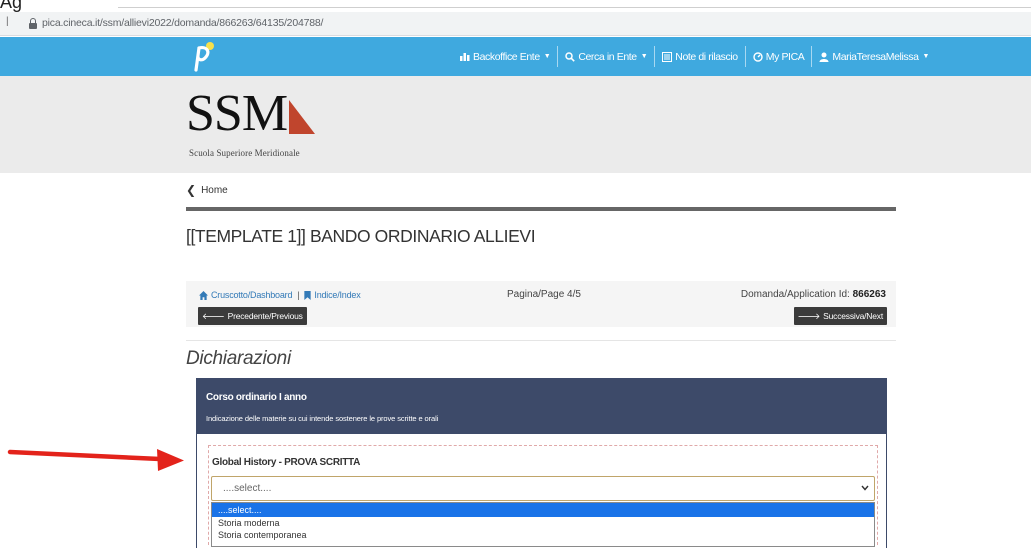 The image size is (1031, 548). Describe the element at coordinates (33, 23) in the screenshot. I see `lock-icon` at that location.